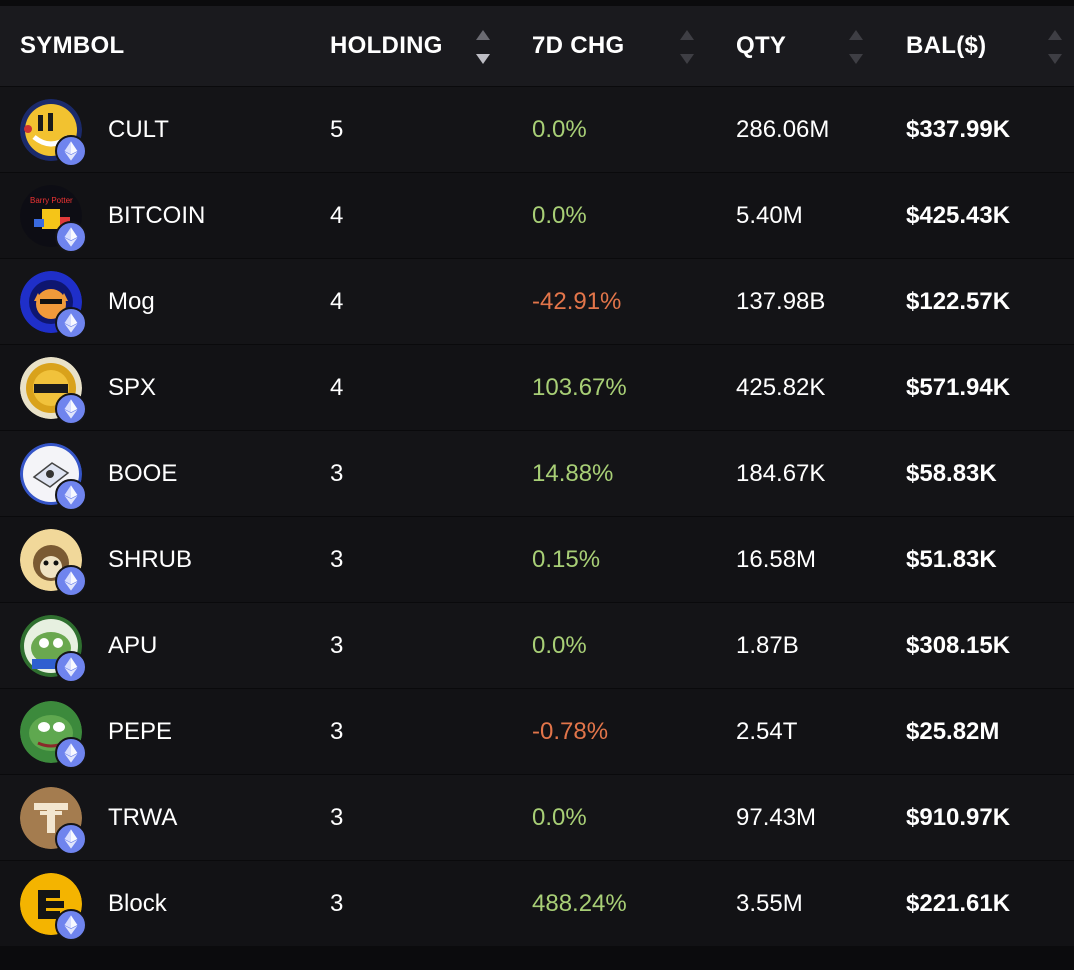 This screenshot has height=970, width=1074. Describe the element at coordinates (579, 903) in the screenshot. I see `seven-day-change: 488.24%` at that location.